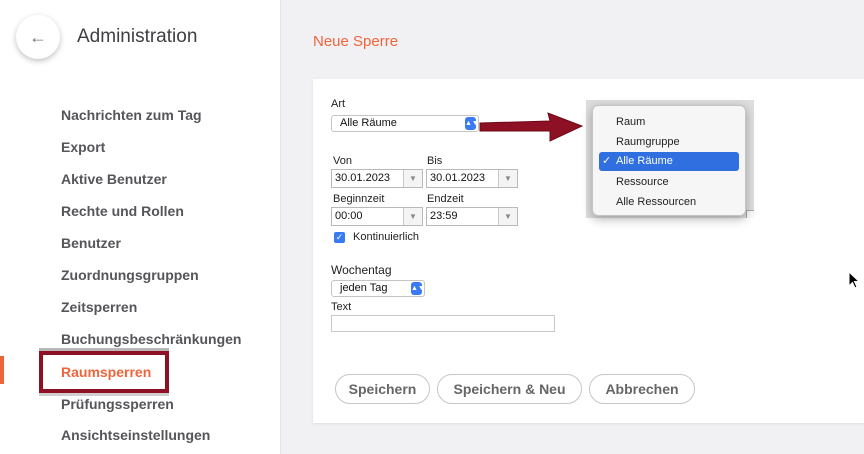 The image size is (864, 454). I want to click on dropdown-option-raumgruppe: Raumgruppe, so click(648, 142).